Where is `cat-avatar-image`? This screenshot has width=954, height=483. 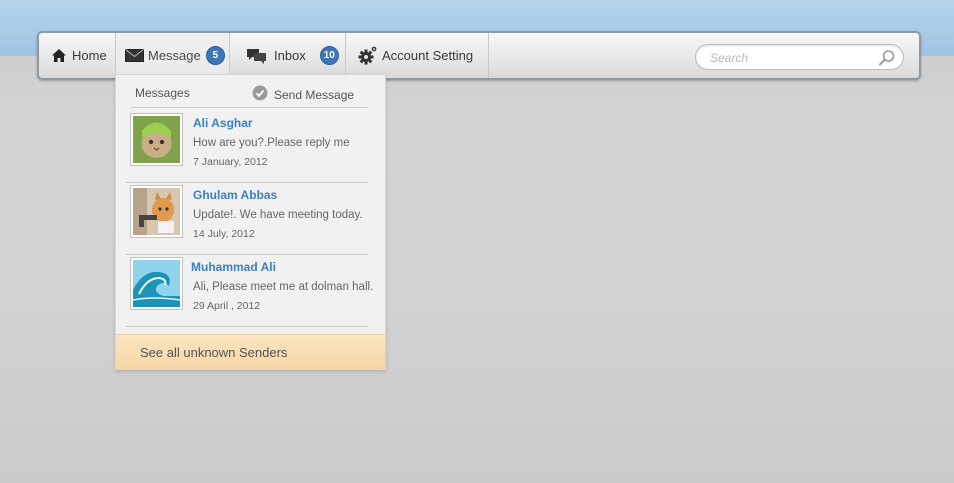
cat-avatar-image is located at coordinates (156, 139).